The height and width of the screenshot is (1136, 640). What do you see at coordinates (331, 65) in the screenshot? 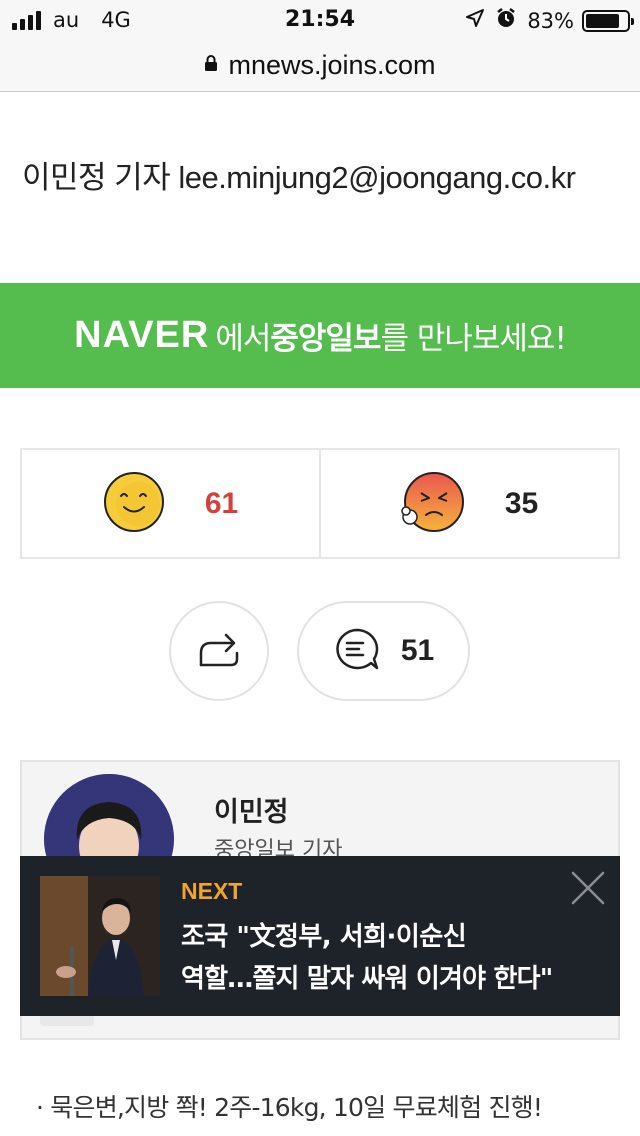
I see `url-text: mnews.joins.com` at bounding box center [331, 65].